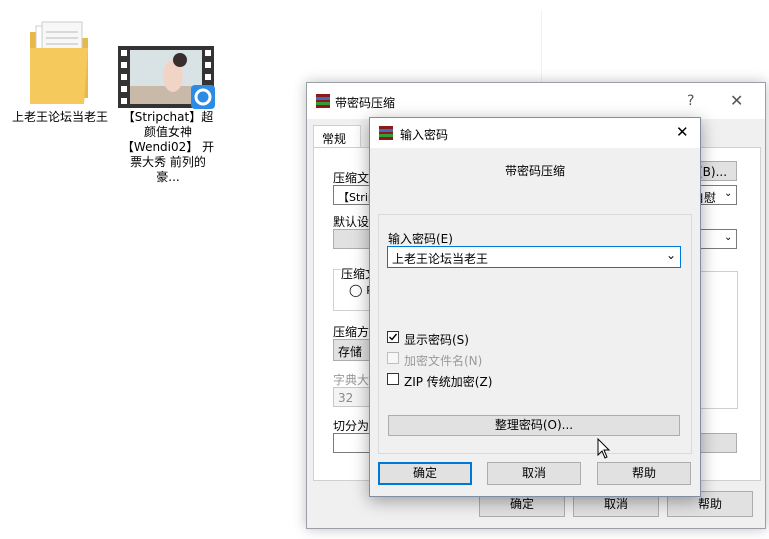 Image resolution: width=769 pixels, height=539 pixels. Describe the element at coordinates (351, 222) in the screenshot. I see `default-settings-label: 默认设` at that location.